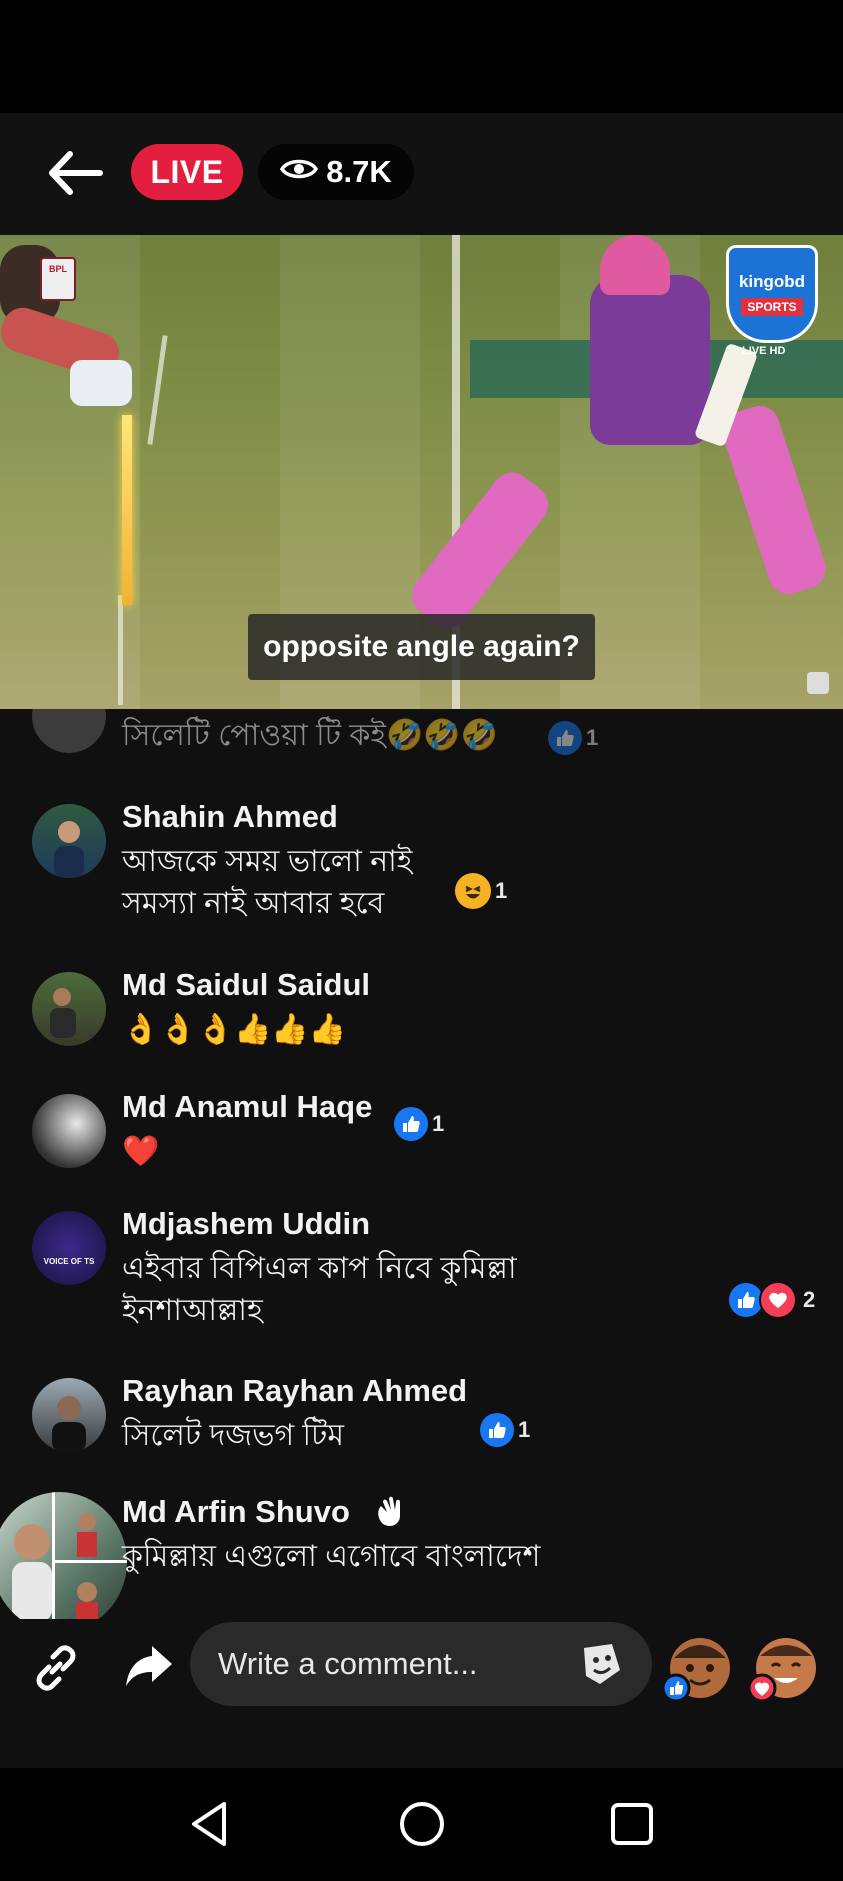  I want to click on comment-item: সিলেটি পোওয়া টি কই🤣🤣🤣 1, so click(421, 734).